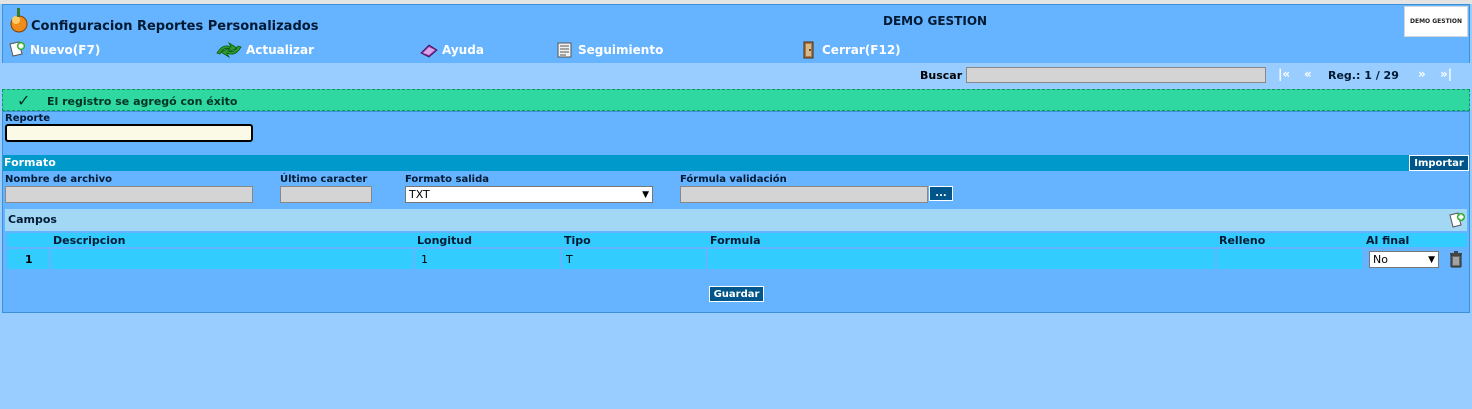 Image resolution: width=1472 pixels, height=409 pixels. Describe the element at coordinates (1380, 259) in the screenshot. I see `al-final-value: No` at that location.